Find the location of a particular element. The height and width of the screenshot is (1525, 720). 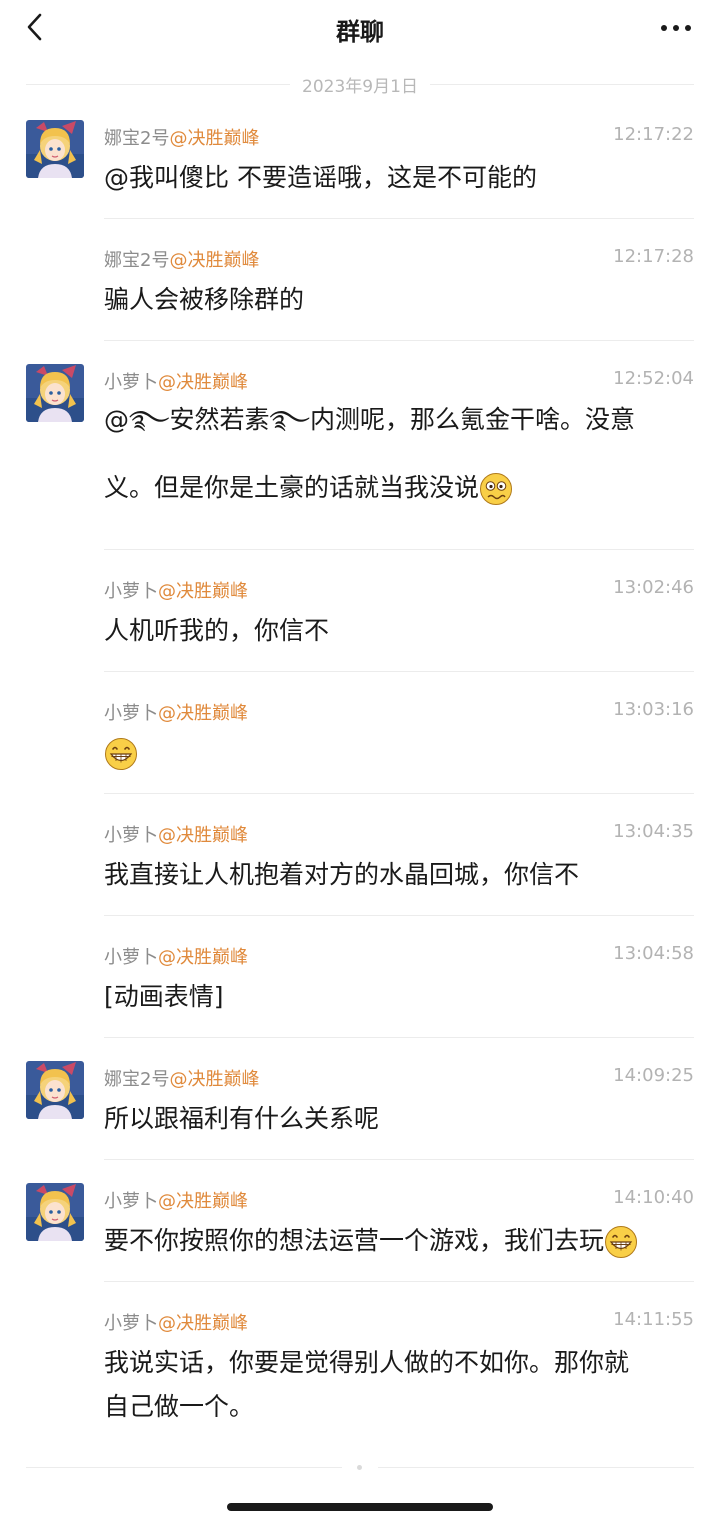

message-text-line: @࿐安然若素࿐内测呢，那么氪金干啥。没意 is located at coordinates (369, 419).